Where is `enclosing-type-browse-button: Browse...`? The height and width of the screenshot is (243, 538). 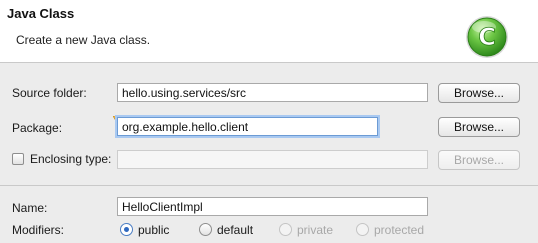 enclosing-type-browse-button: Browse... is located at coordinates (479, 160).